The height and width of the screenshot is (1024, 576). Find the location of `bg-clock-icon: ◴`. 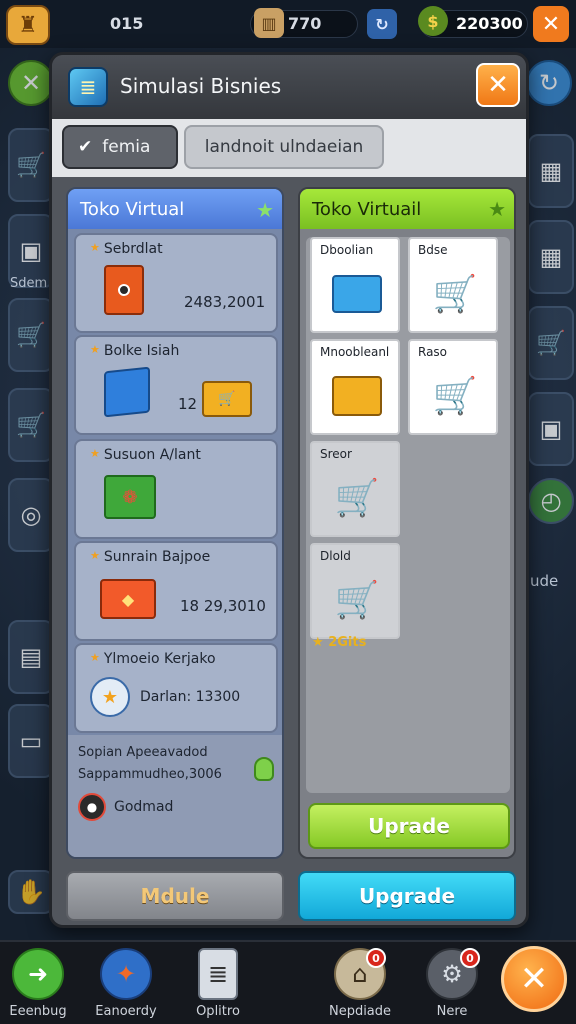

bg-clock-icon: ◴ is located at coordinates (551, 501).